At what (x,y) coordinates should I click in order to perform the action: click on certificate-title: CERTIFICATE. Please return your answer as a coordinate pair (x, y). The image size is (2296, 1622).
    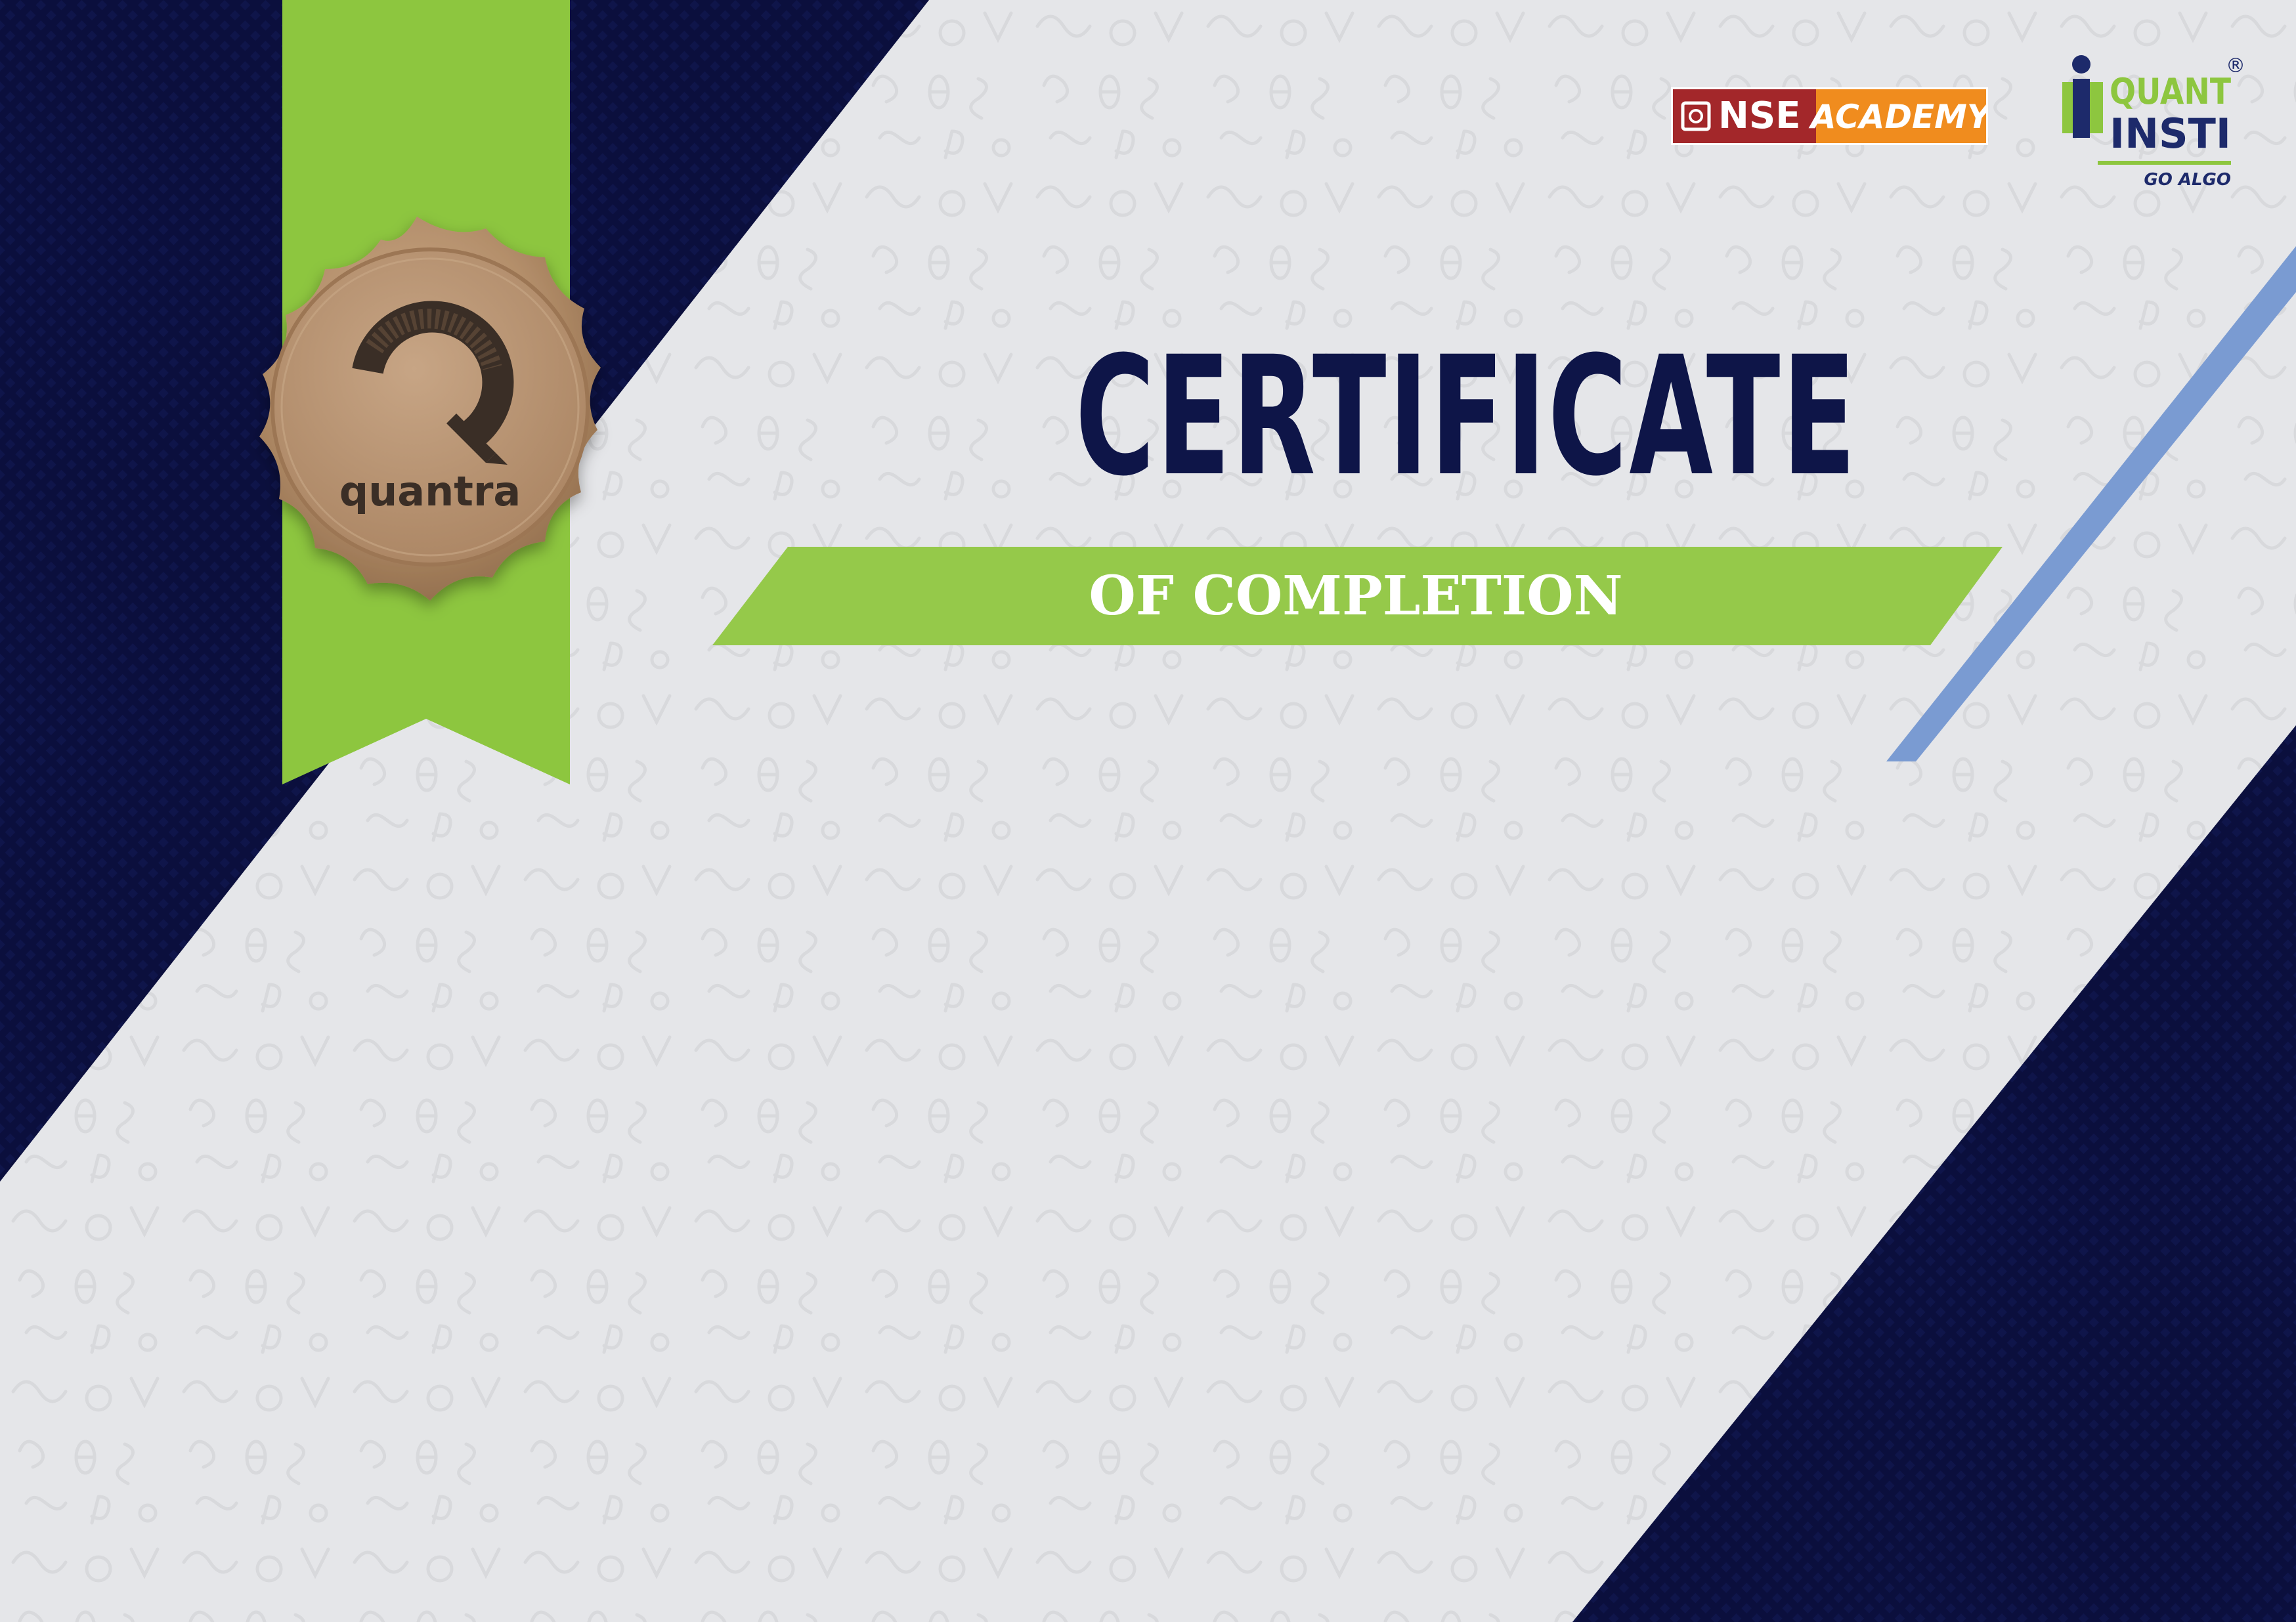
    Looking at the image, I should click on (1467, 416).